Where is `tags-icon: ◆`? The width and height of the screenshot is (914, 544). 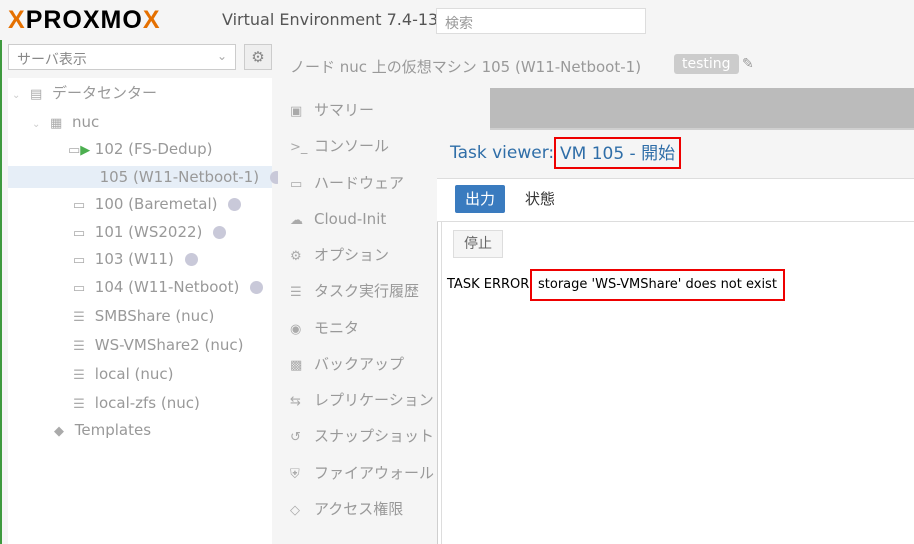 tags-icon: ◆ is located at coordinates (59, 431).